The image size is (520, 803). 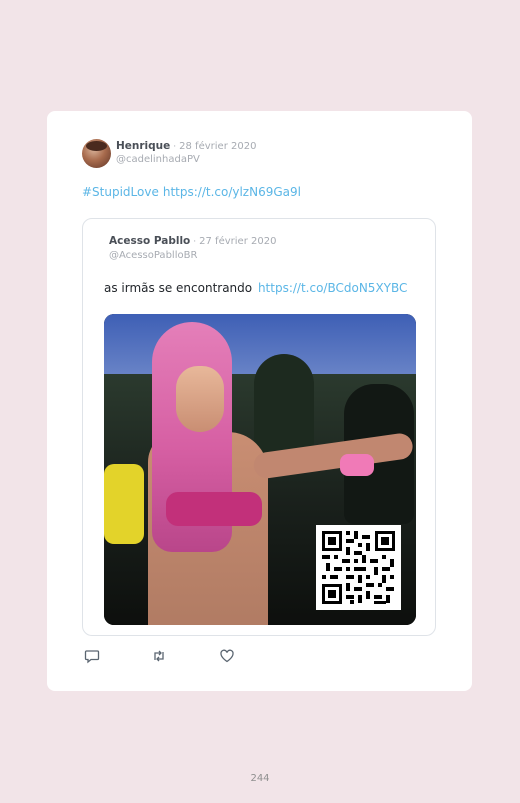 What do you see at coordinates (158, 159) in the screenshot?
I see `author-handle: @cadelinhadaPV` at bounding box center [158, 159].